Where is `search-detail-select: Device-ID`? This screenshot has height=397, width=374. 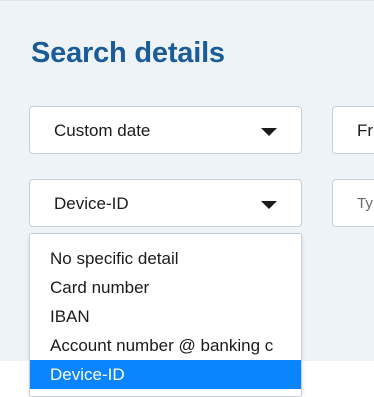 search-detail-select: Device-ID is located at coordinates (165, 203).